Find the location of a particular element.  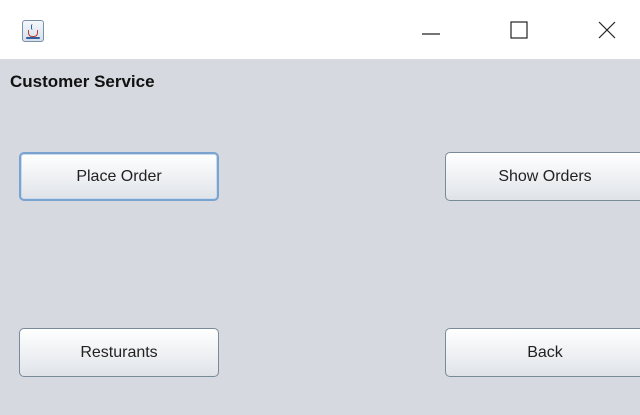

show-orders-button: Show Orders is located at coordinates (542, 176).